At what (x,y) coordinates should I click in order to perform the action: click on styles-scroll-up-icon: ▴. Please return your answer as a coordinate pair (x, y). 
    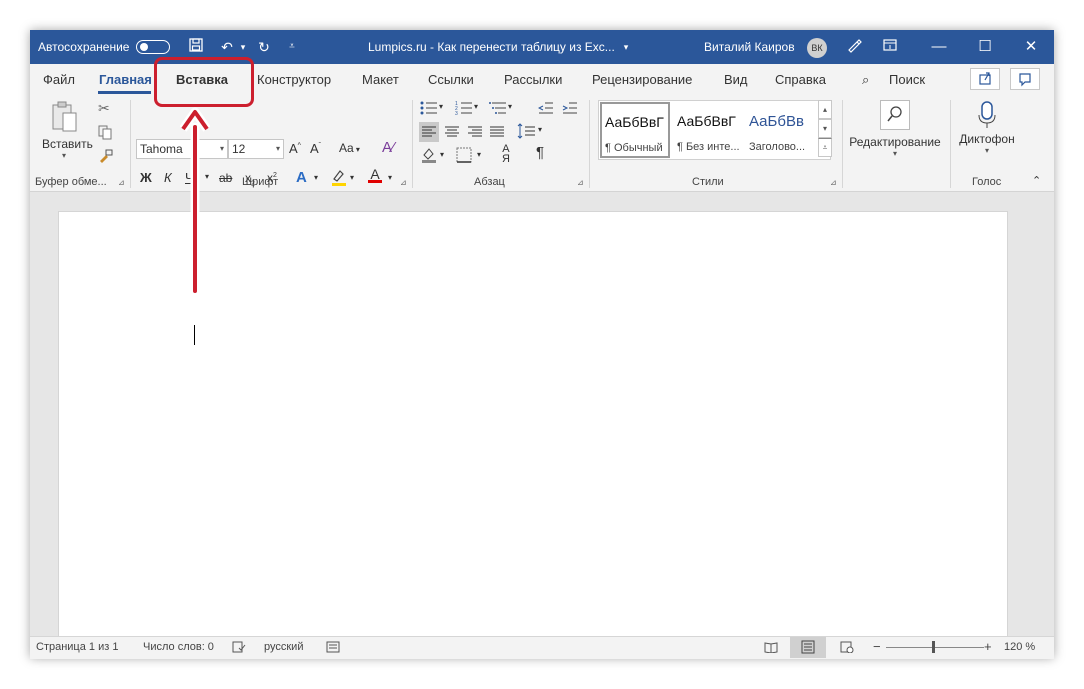
    Looking at the image, I should click on (825, 109).